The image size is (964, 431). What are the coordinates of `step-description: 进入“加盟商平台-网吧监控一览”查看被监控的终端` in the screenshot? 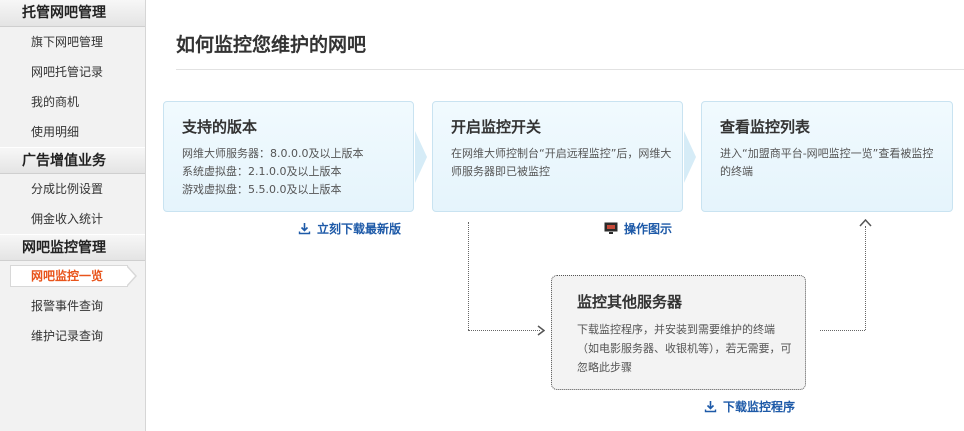 It's located at (827, 162).